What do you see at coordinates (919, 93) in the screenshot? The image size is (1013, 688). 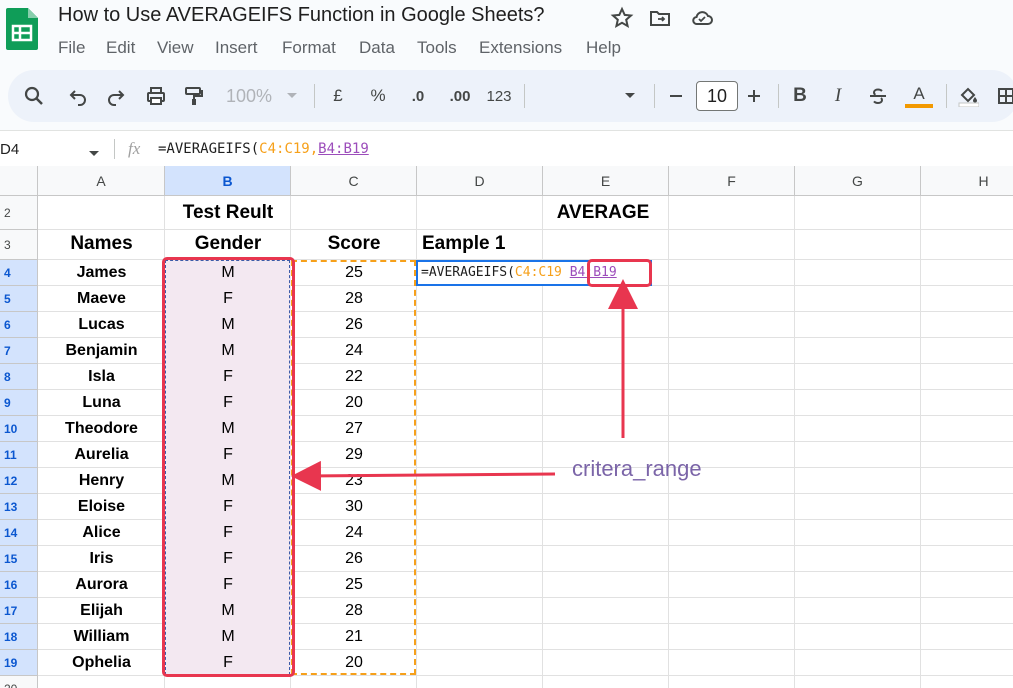 I see `text-color-letter: A` at bounding box center [919, 93].